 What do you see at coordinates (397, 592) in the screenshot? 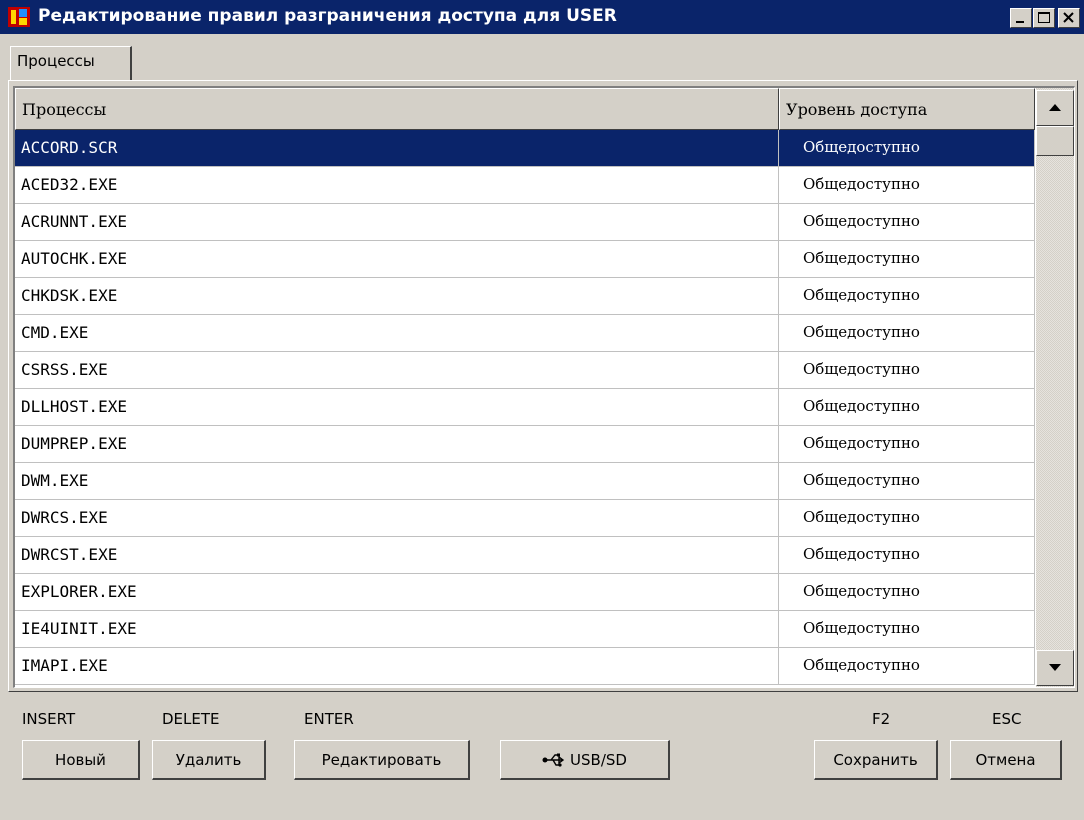
I see `process-name-cell: EXPLORER.EXE` at bounding box center [397, 592].